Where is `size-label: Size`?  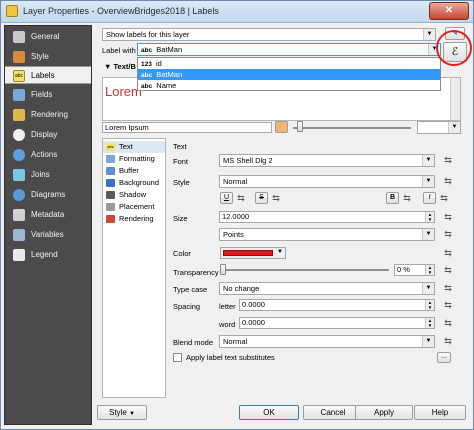
size-label: Size is located at coordinates (180, 218).